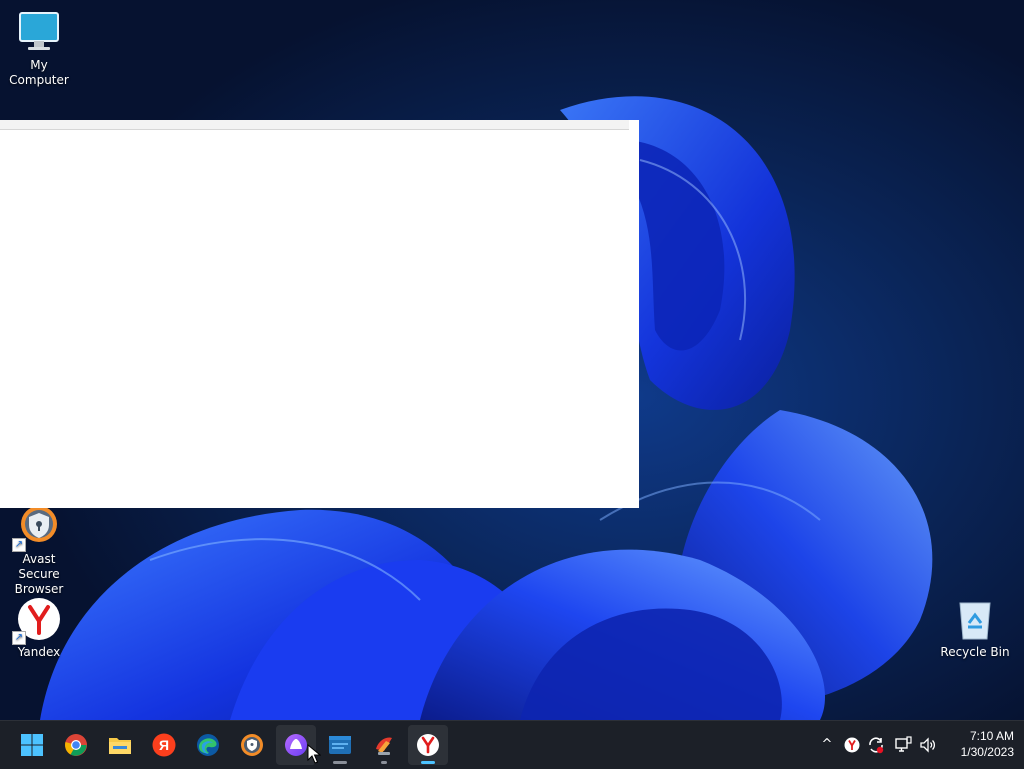 The height and width of the screenshot is (769, 1024). What do you see at coordinates (39, 652) in the screenshot?
I see `desktop-icon-label: Yandex` at bounding box center [39, 652].